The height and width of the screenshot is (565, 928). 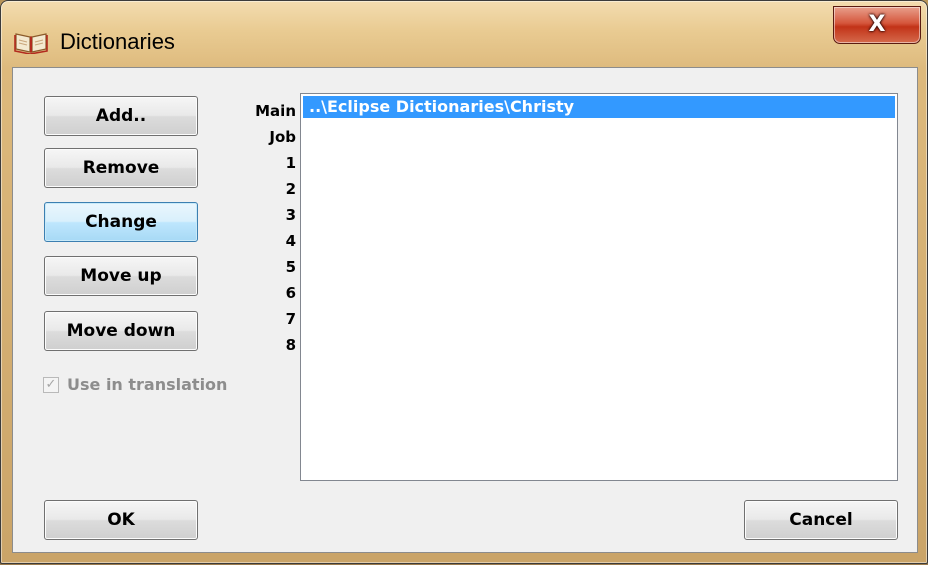 I want to click on window-title: Dictionaries, so click(x=117, y=41).